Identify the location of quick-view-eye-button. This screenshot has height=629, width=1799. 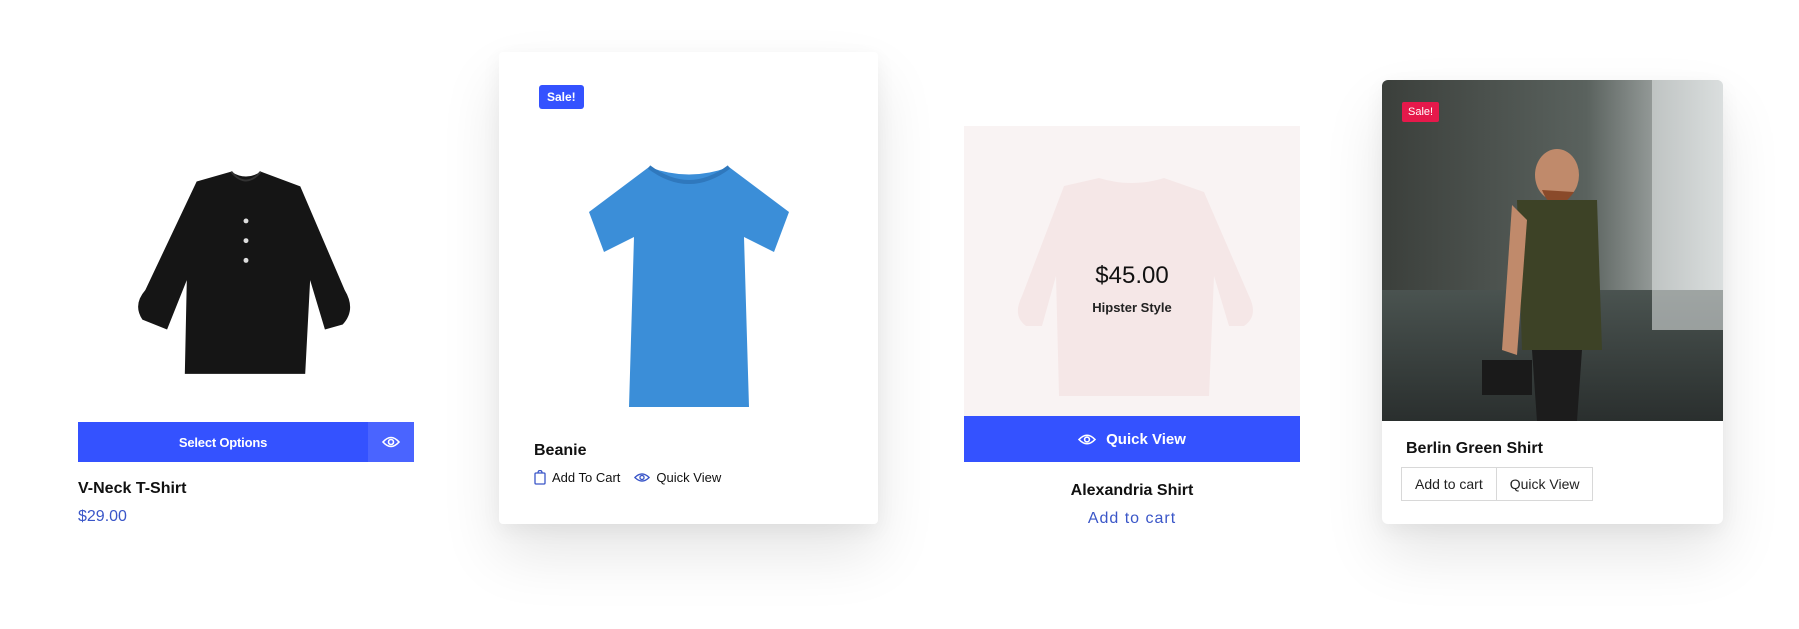
(391, 442).